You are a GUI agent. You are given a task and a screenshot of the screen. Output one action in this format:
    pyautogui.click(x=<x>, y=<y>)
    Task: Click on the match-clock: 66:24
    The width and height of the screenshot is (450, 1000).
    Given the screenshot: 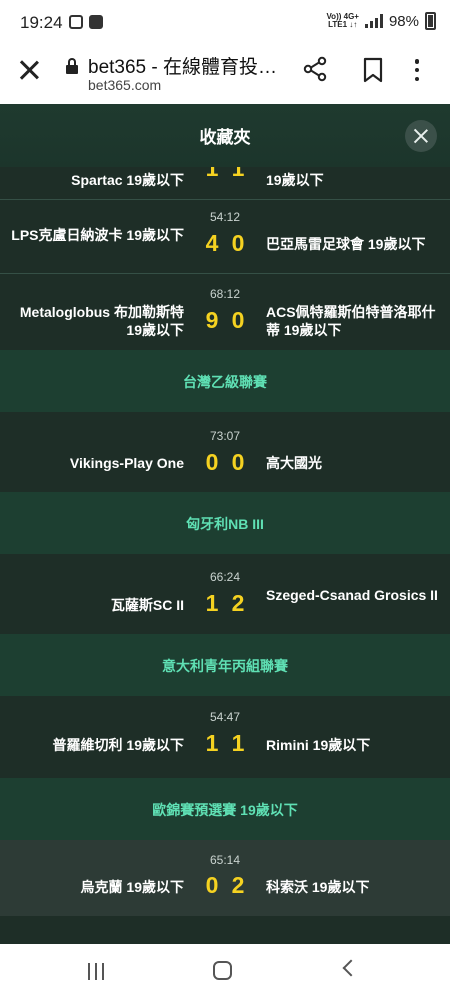 What is the action you would take?
    pyautogui.click(x=225, y=577)
    